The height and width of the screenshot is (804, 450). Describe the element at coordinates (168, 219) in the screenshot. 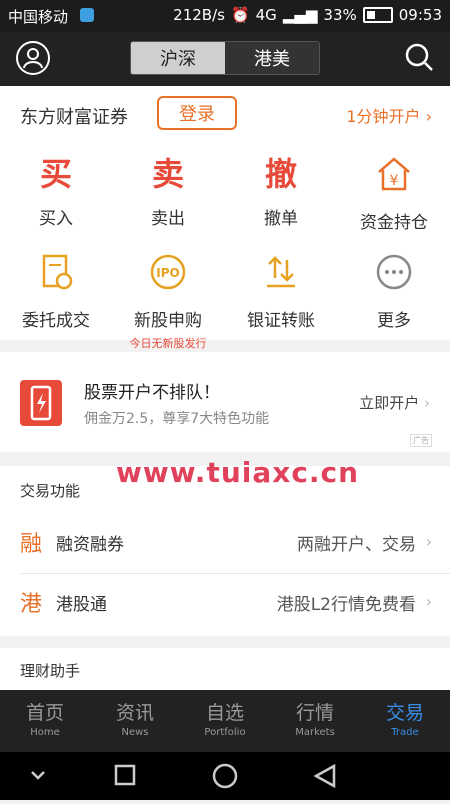

I see `sell-label: 卖出` at that location.